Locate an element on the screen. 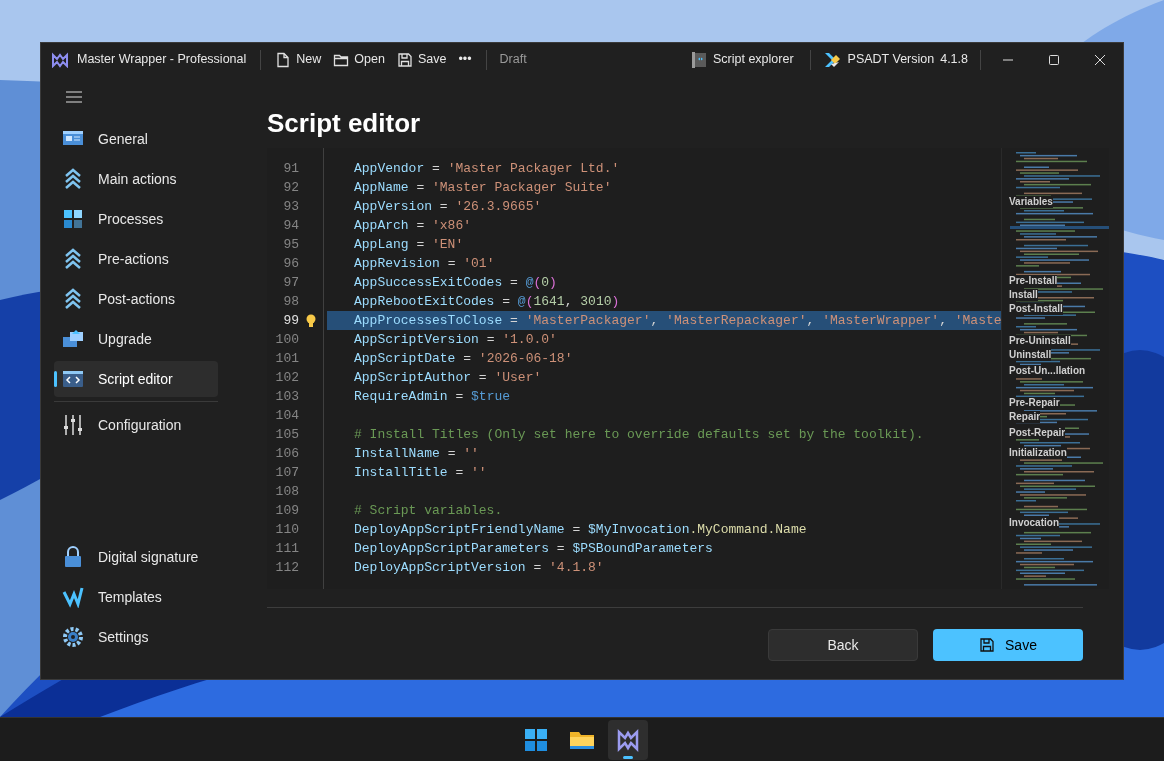 Image resolution: width=1164 pixels, height=761 pixels. tiles-icon is located at coordinates (73, 219).